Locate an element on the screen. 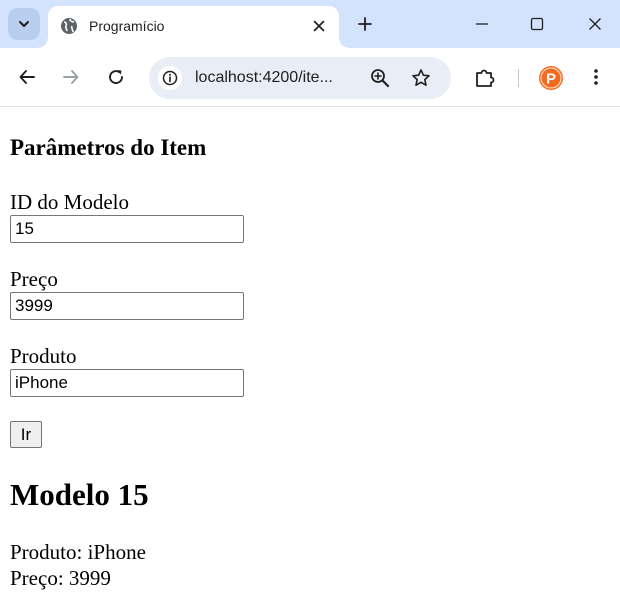 The image size is (620, 615). zoom-button is located at coordinates (380, 78).